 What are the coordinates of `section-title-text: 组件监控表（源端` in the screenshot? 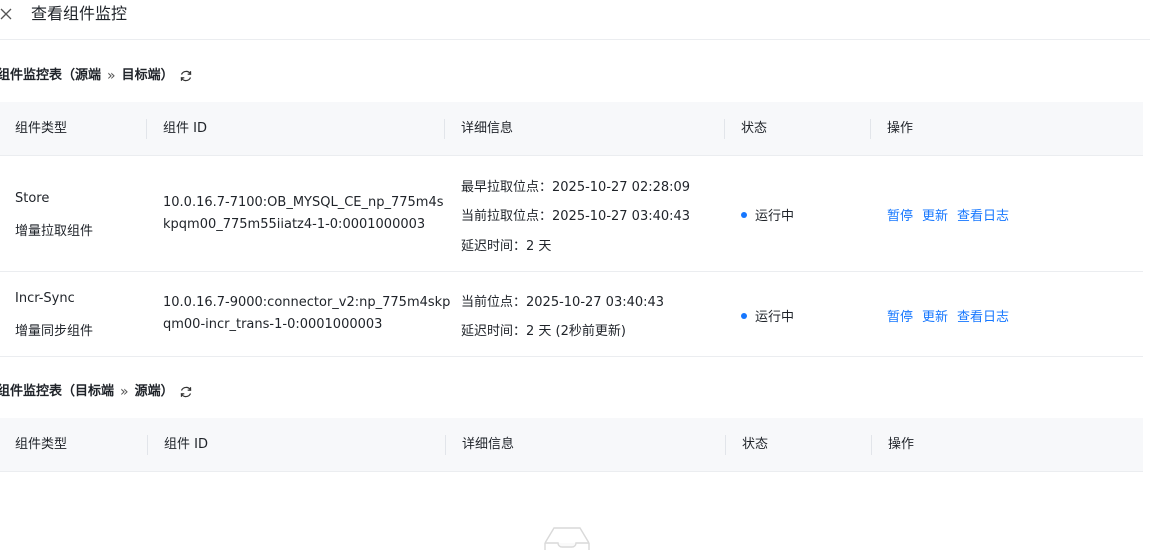 It's located at (51, 75).